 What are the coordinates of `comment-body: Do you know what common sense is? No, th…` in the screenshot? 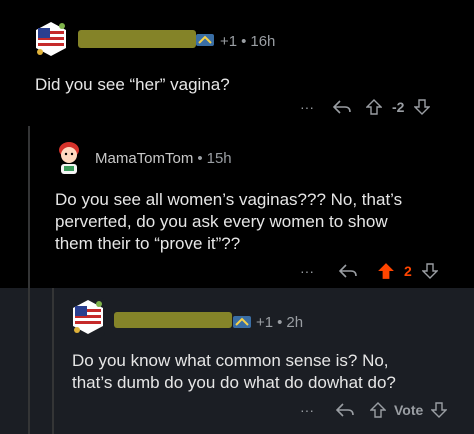 It's located at (269, 372).